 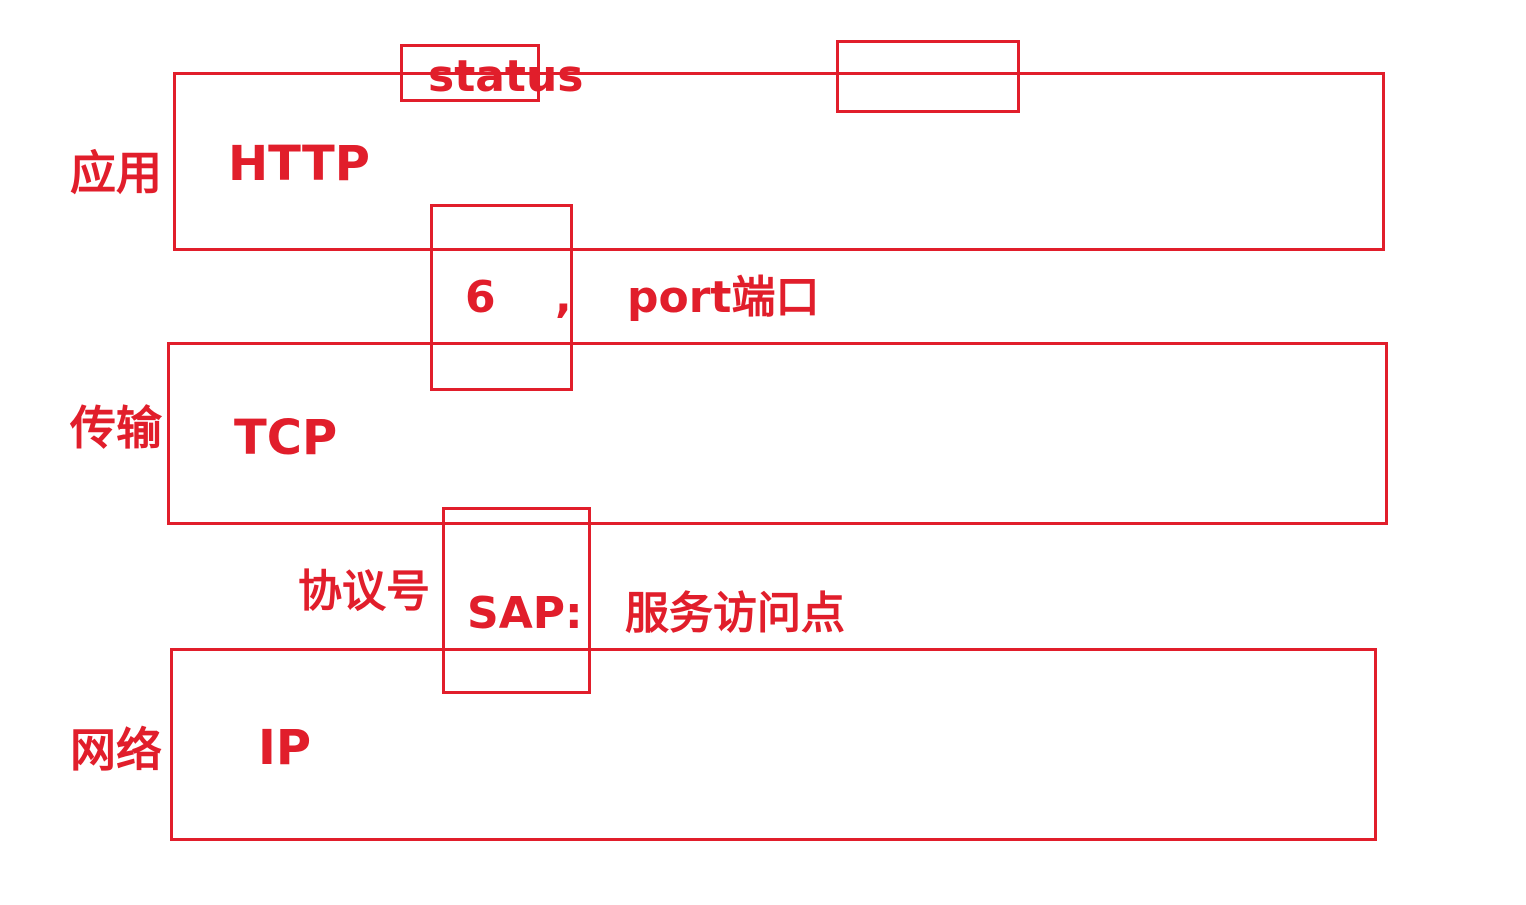 I want to click on status-label: status, so click(x=506, y=76).